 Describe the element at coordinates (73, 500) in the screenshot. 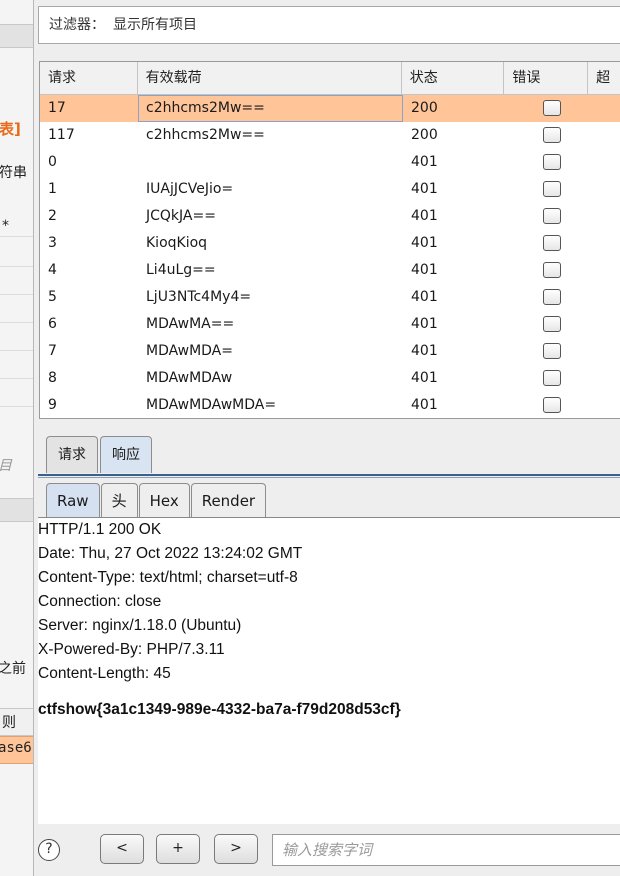

I see `tab-raw: Raw` at that location.